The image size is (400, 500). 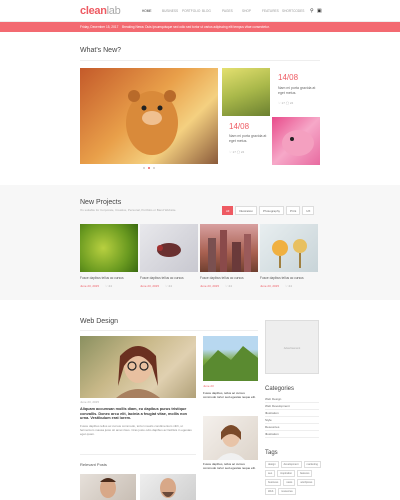 What do you see at coordinates (289, 482) in the screenshot?
I see `tag: news` at bounding box center [289, 482].